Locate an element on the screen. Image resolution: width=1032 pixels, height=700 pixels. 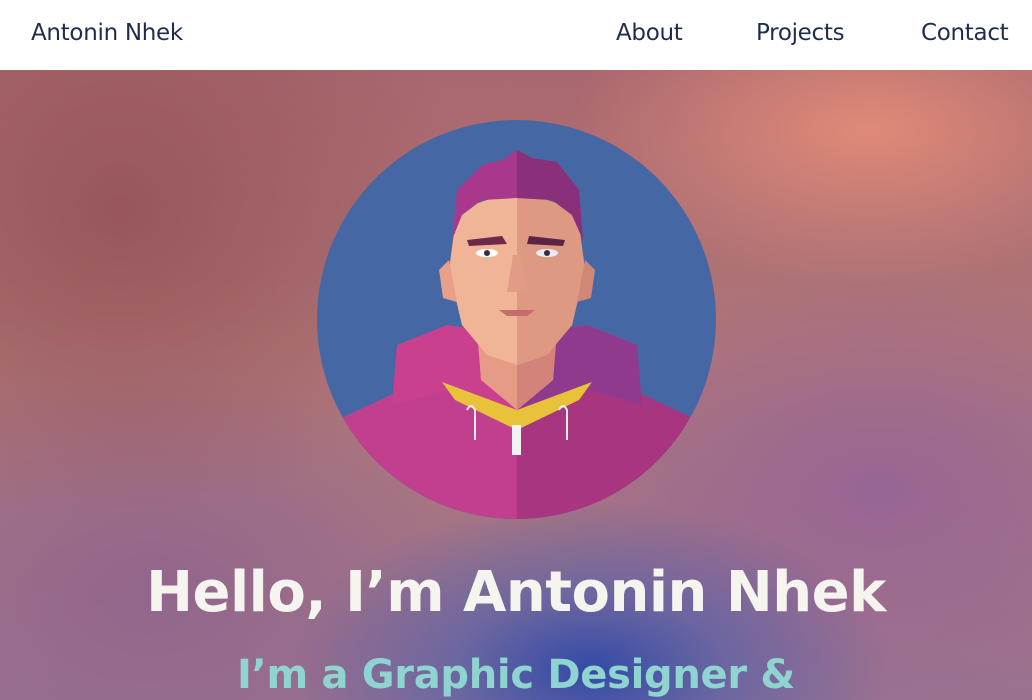
hero-subtitle: I’m a Graphic Designer & is located at coordinates (516, 675).